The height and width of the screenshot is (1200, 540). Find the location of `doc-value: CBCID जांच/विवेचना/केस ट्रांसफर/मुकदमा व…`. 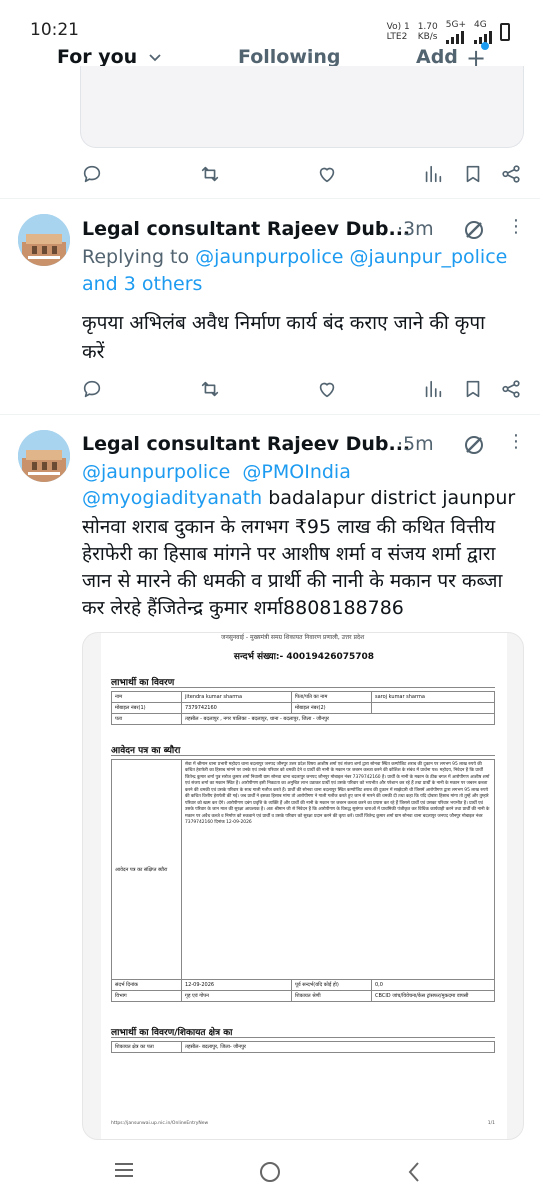

doc-value: CBCID जांच/विवेचना/केस ट्रांसफर/मुकदमा व… is located at coordinates (433, 996).